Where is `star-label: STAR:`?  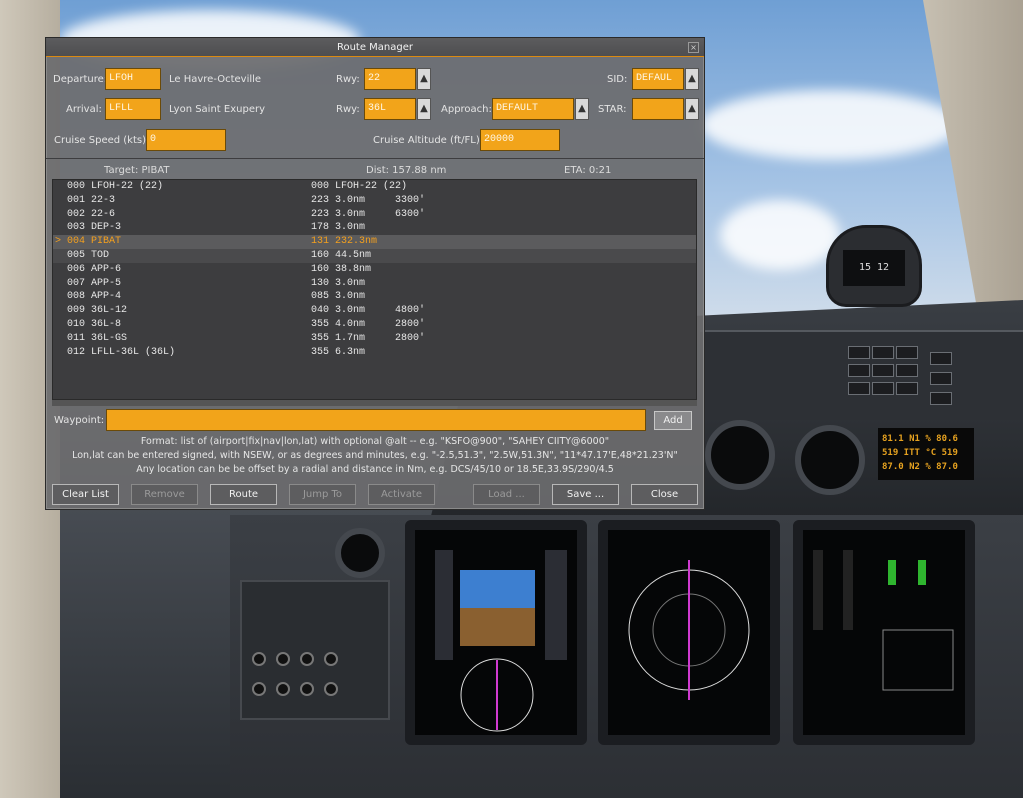 star-label: STAR: is located at coordinates (612, 109).